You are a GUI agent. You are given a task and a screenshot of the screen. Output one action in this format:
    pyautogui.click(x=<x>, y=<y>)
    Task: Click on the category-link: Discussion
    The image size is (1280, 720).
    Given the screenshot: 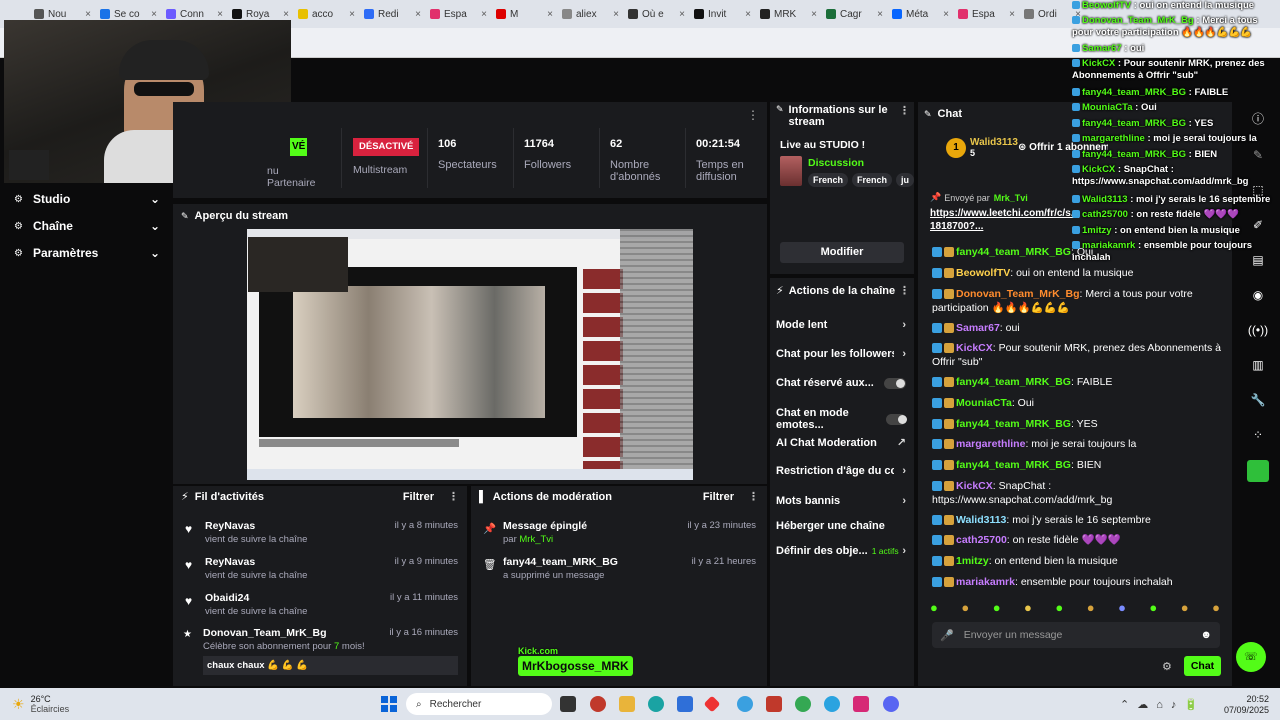 What is the action you would take?
    pyautogui.click(x=836, y=163)
    